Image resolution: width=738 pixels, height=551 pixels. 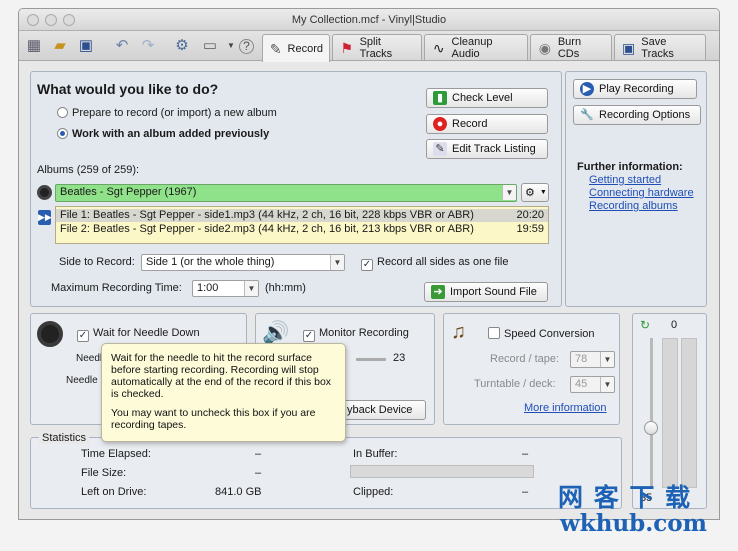 What do you see at coordinates (470, 124) in the screenshot?
I see `record-label: Record` at bounding box center [470, 124].